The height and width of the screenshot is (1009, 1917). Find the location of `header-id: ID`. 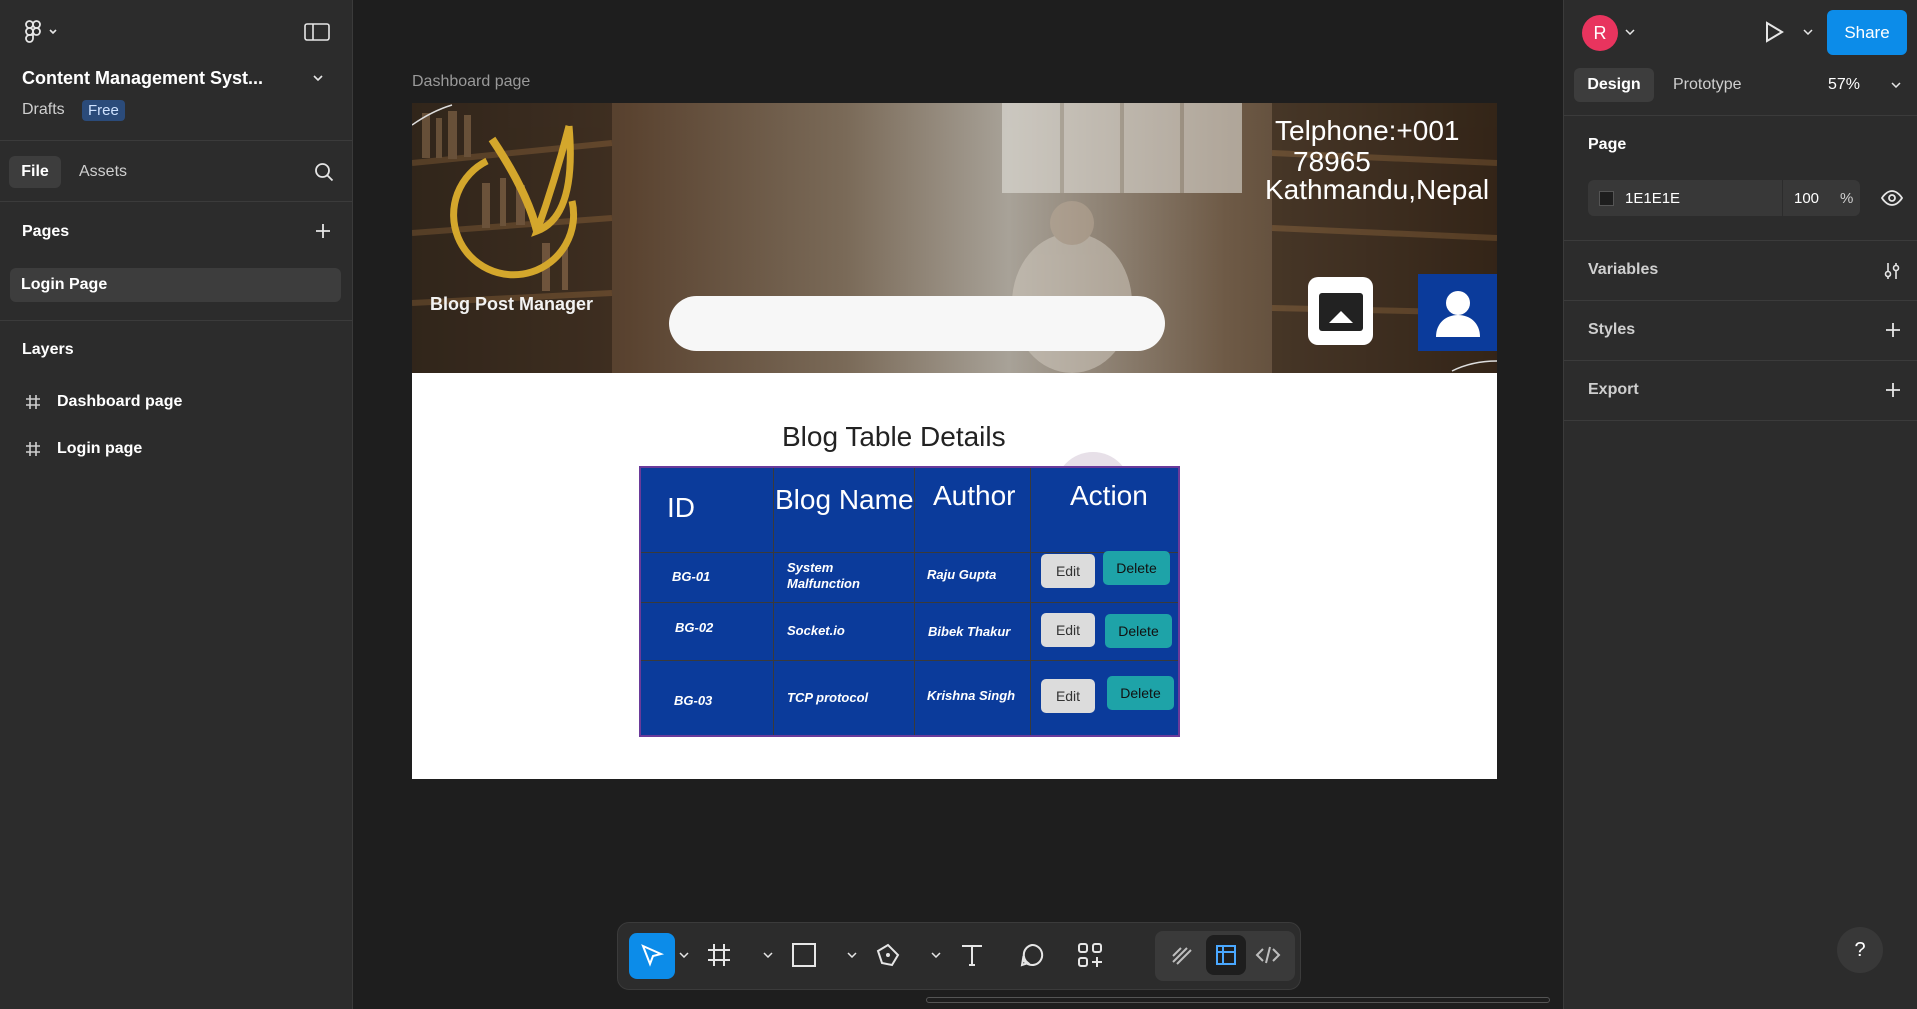

header-id: ID is located at coordinates (681, 507).